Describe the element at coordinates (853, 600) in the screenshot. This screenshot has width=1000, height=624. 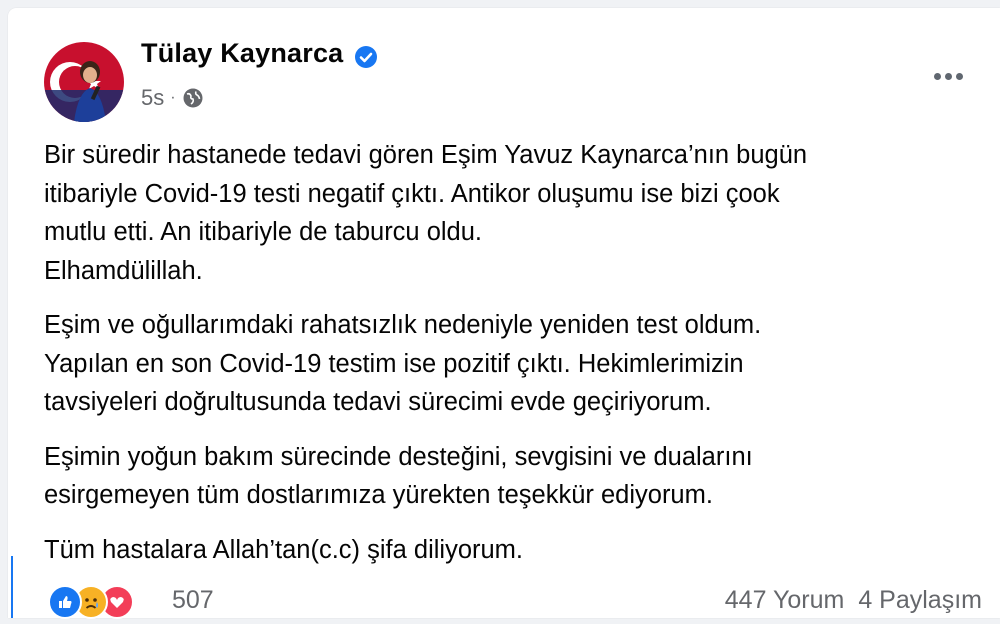
I see `post-stats: 447 Yorum 4 Paylaşım` at that location.